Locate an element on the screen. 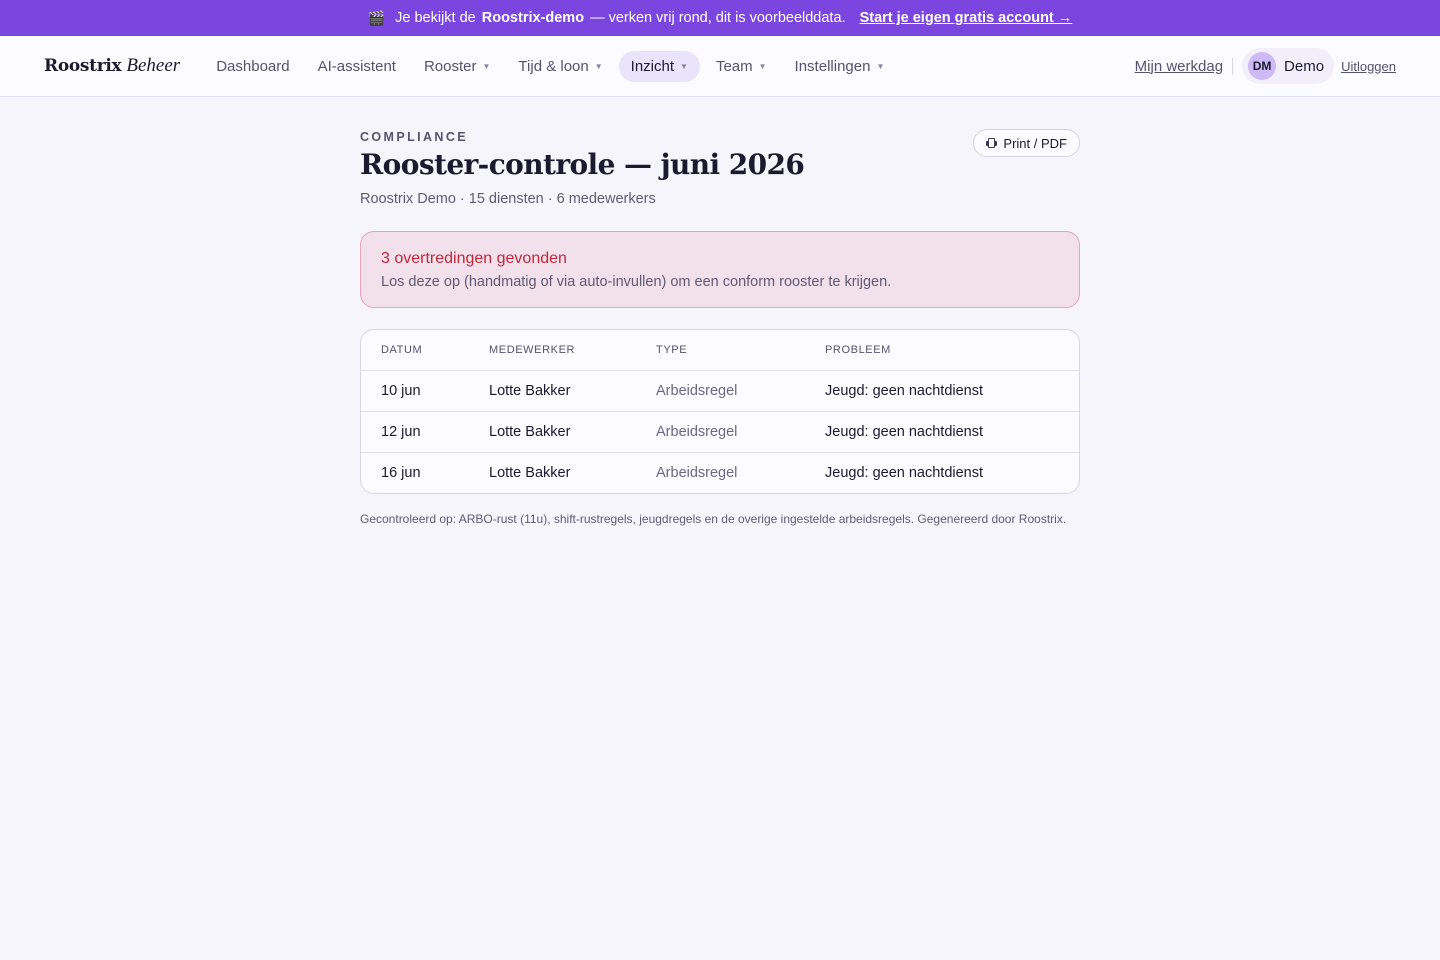  nav-item-settings: Instellingen ▼ is located at coordinates (840, 66).